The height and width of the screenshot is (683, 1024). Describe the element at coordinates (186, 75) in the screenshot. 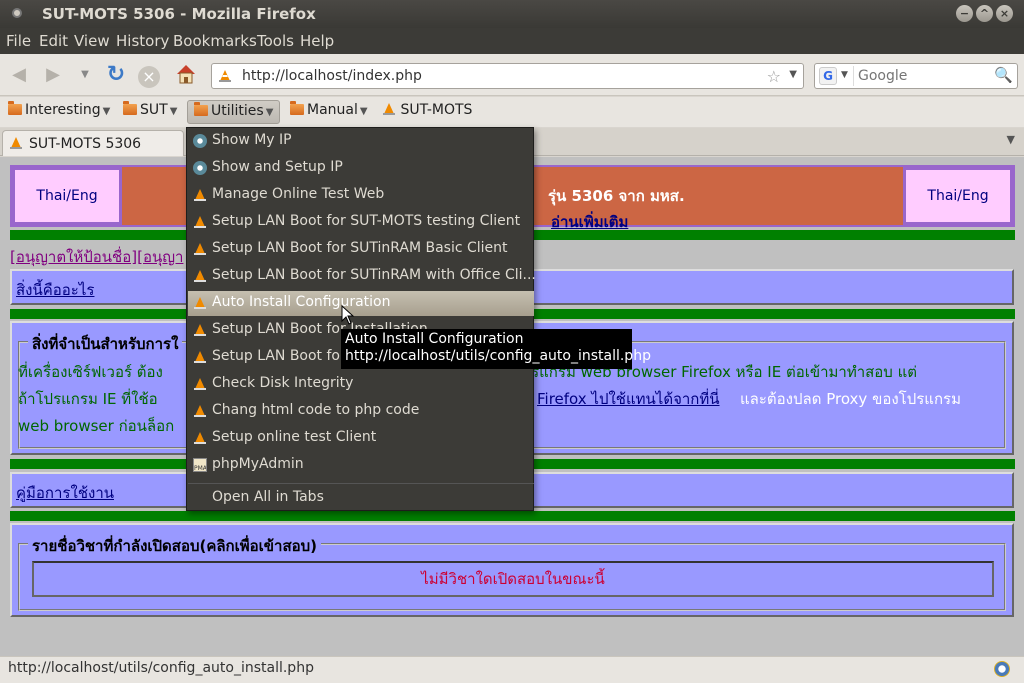

I see `home-icon` at that location.